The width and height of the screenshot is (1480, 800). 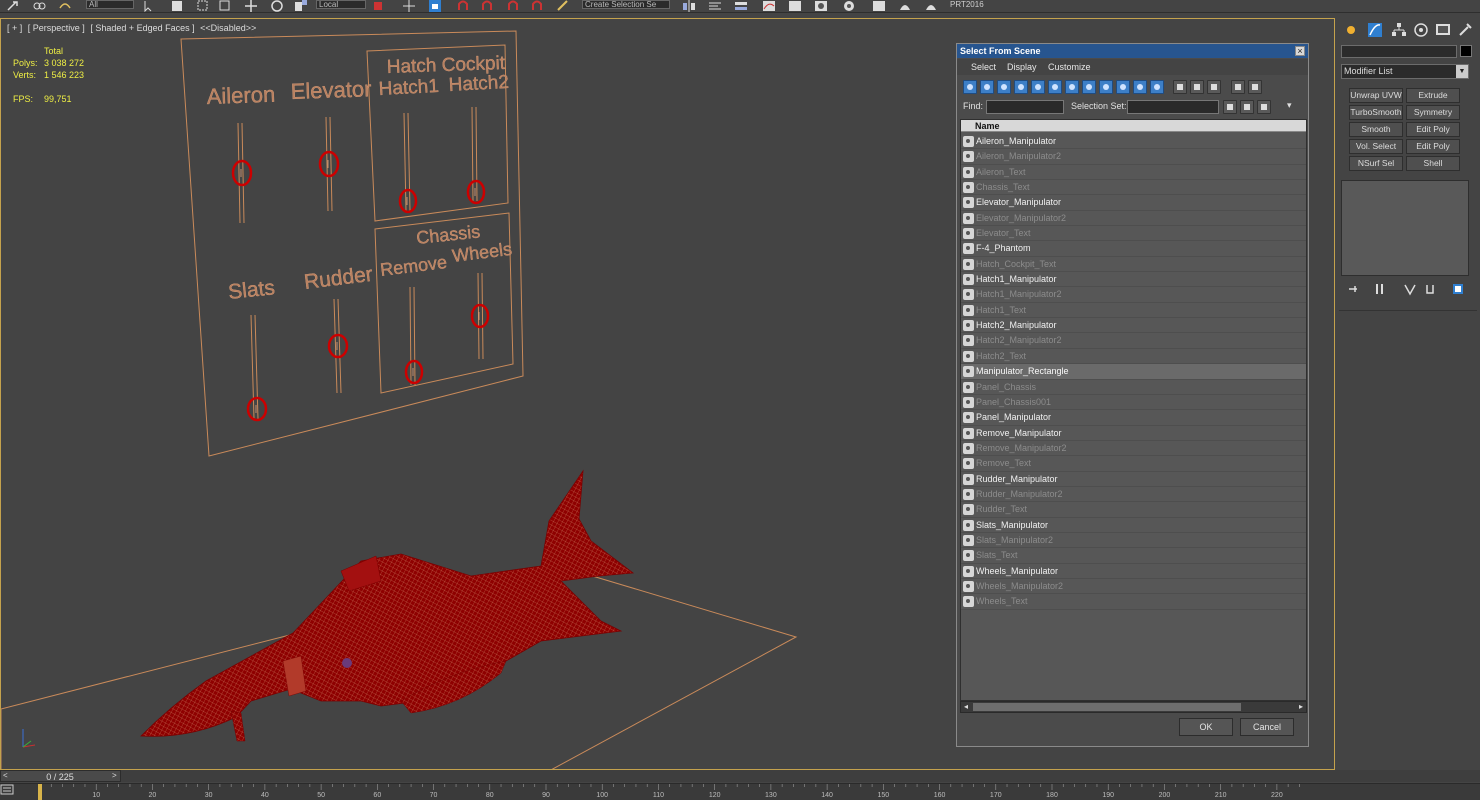 What do you see at coordinates (1055, 87) in the screenshot?
I see `display-spacewarps-icon` at bounding box center [1055, 87].